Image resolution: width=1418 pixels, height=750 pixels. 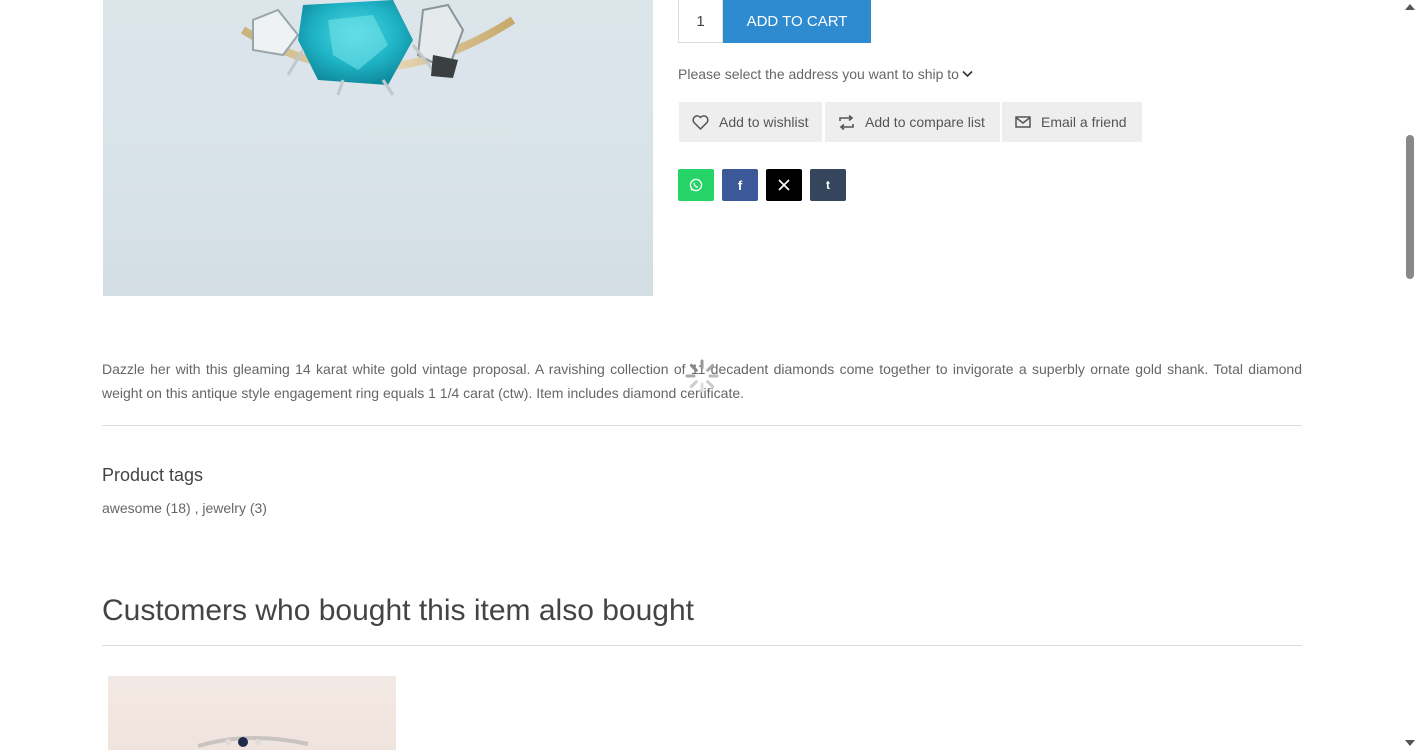 I want to click on scroll-up-arrow-icon, so click(x=1410, y=7).